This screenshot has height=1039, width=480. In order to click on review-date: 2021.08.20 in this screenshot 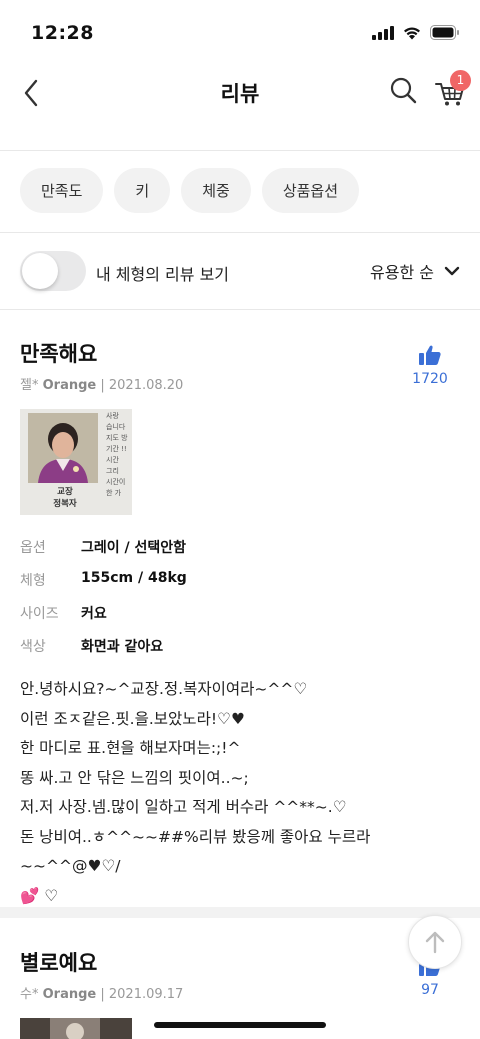, I will do `click(146, 385)`.